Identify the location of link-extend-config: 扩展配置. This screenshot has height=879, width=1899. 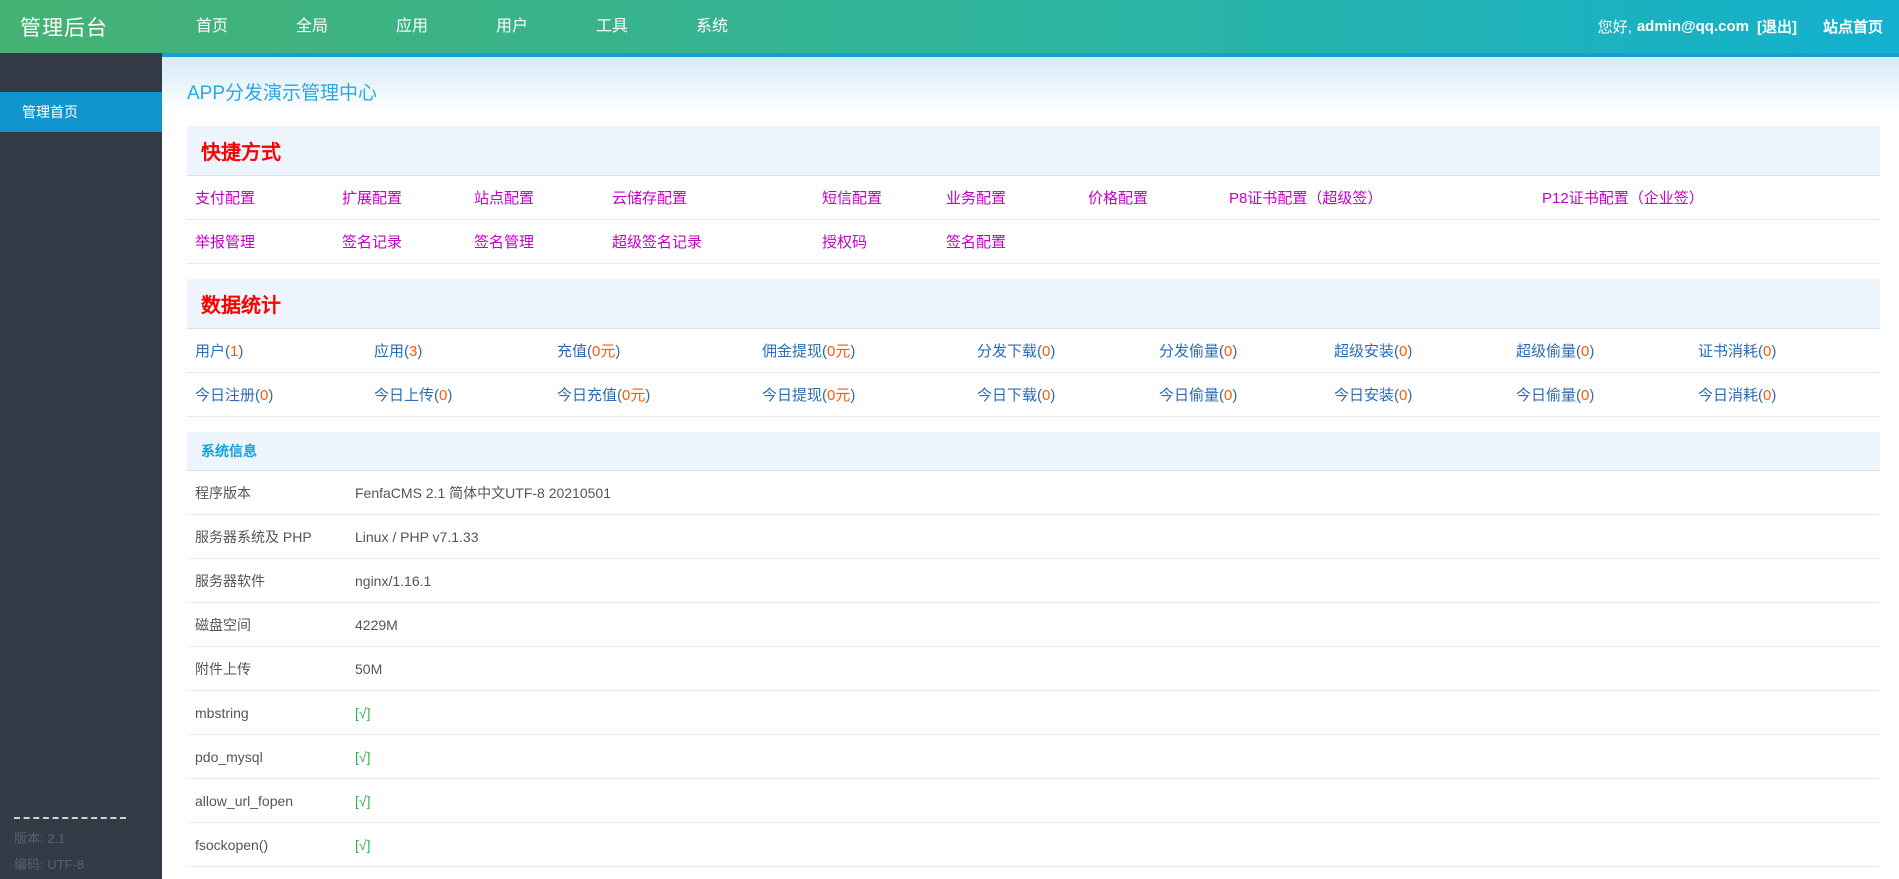
(408, 197).